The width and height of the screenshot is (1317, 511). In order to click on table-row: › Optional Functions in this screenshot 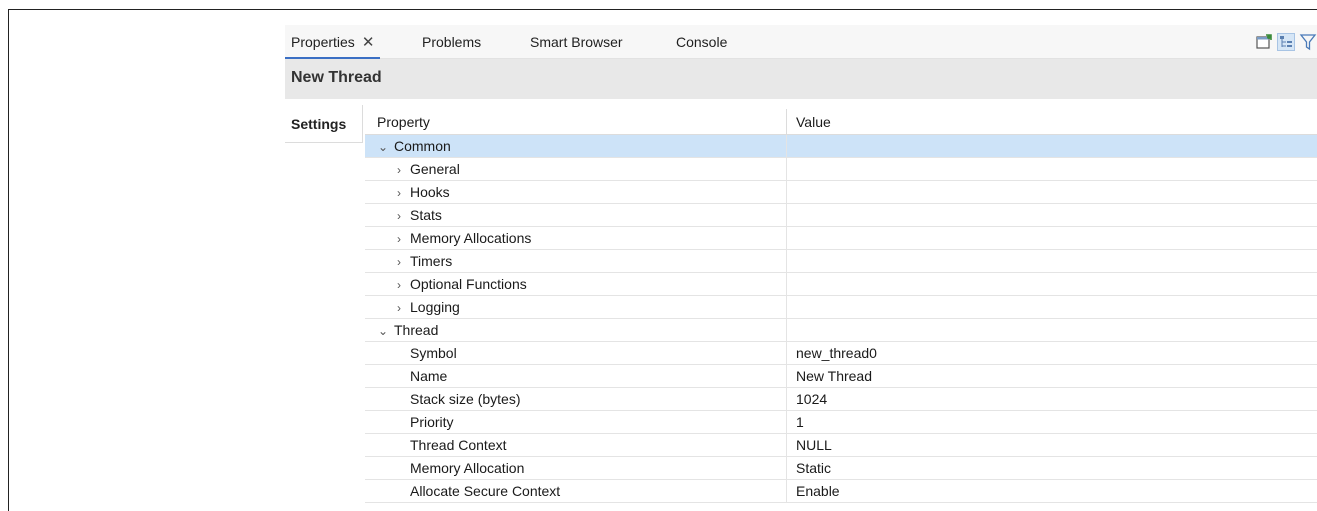, I will do `click(841, 284)`.